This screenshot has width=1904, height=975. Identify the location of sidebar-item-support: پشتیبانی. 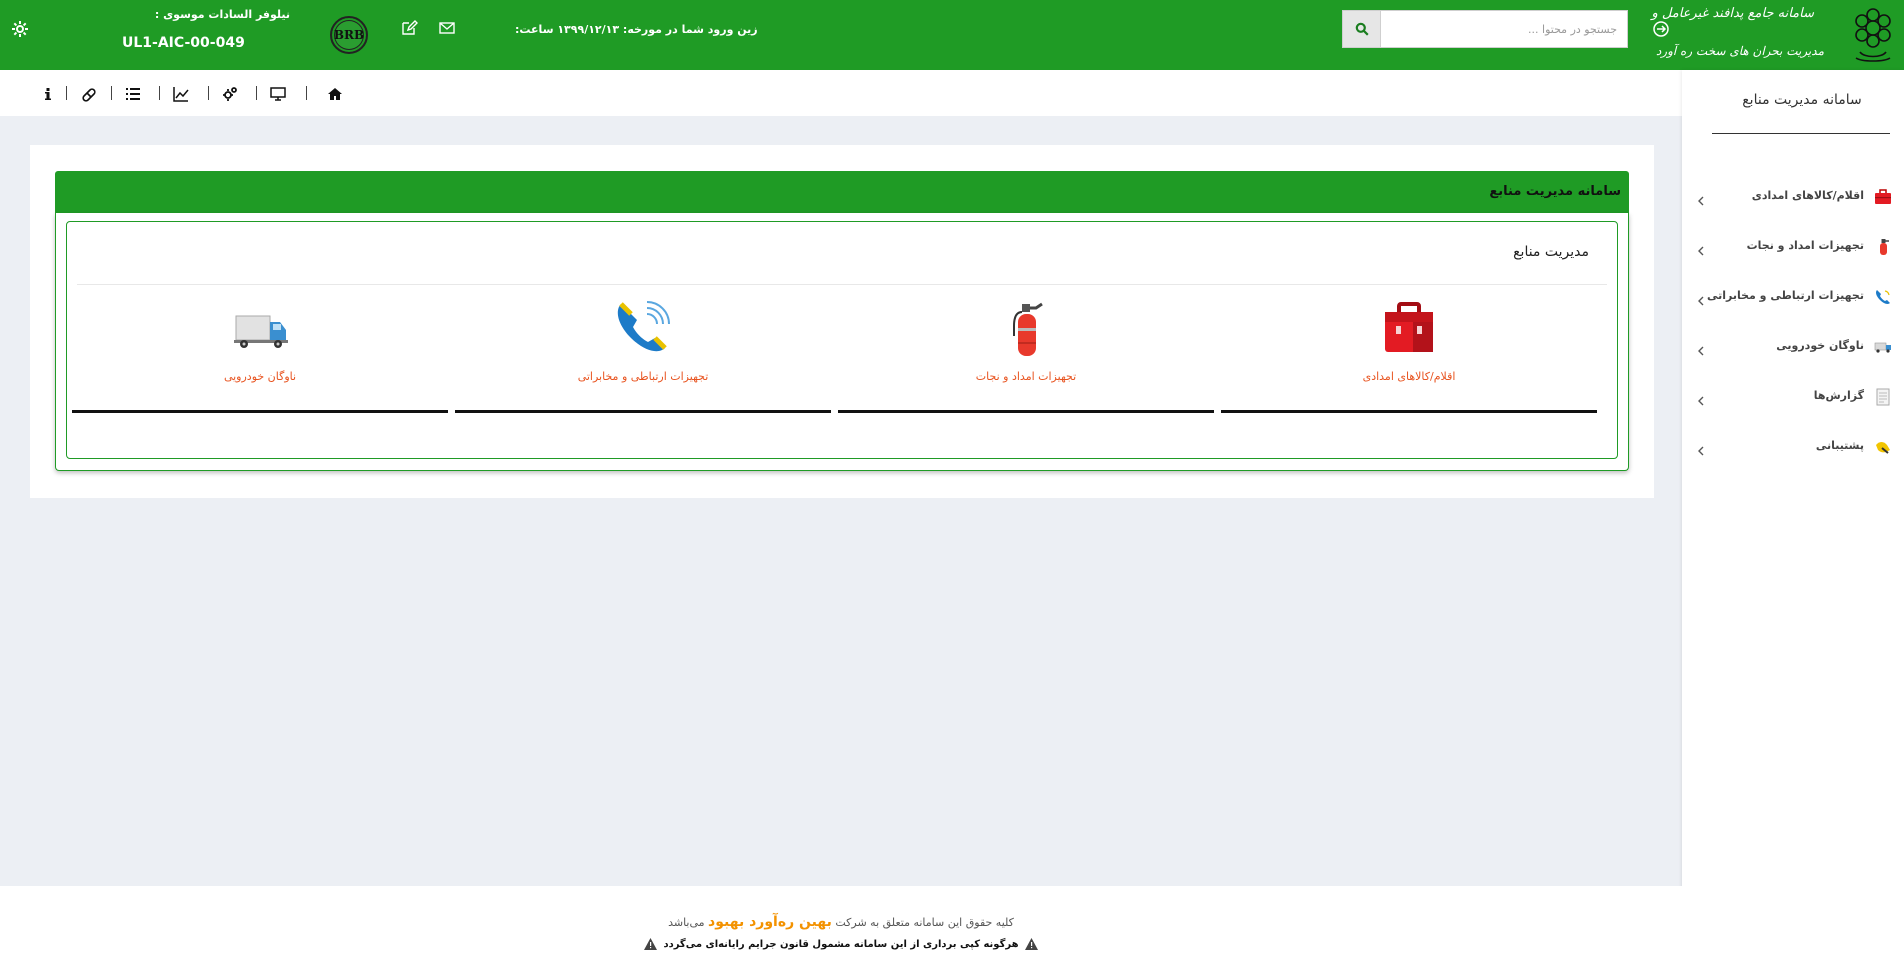
(1793, 448).